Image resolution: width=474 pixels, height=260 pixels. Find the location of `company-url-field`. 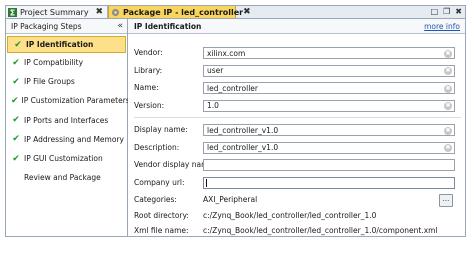

company-url-field is located at coordinates (329, 182).